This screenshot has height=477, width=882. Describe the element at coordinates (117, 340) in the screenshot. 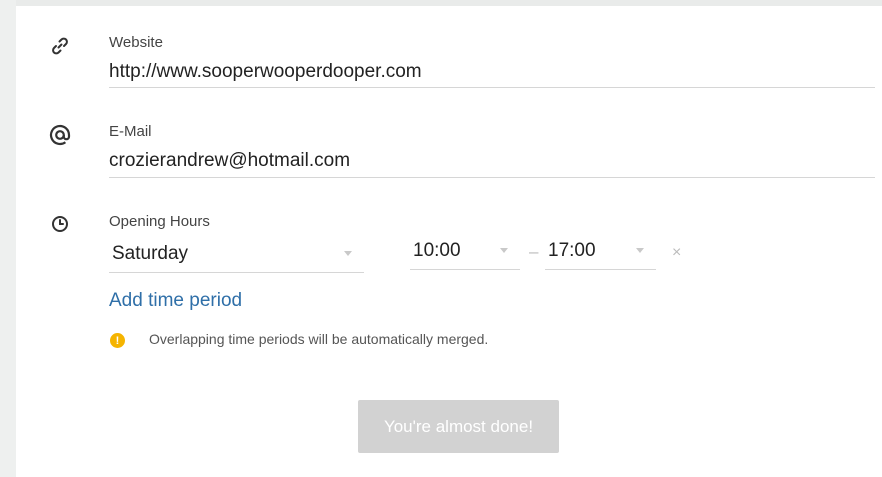

I see `warning-icon: !` at that location.